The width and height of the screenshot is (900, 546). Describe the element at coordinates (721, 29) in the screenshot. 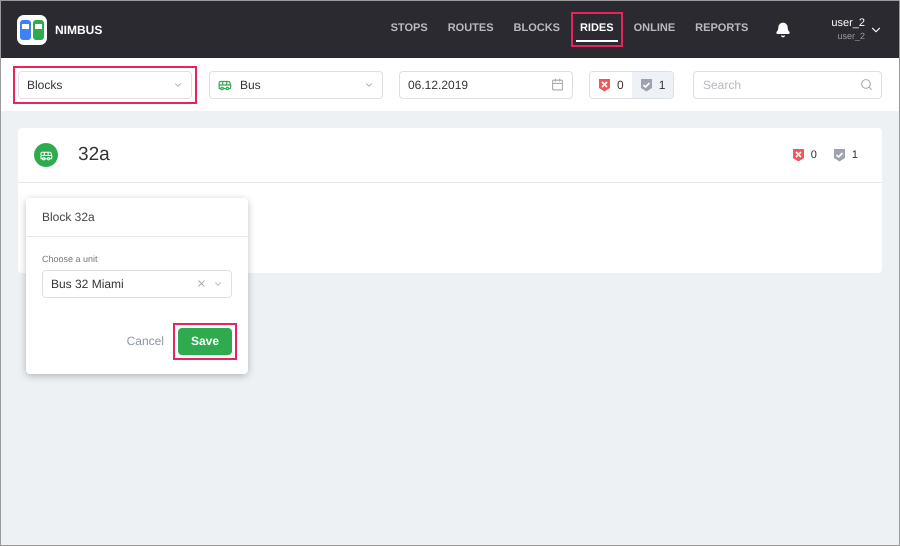

I see `nav-tab: REPORTS` at that location.